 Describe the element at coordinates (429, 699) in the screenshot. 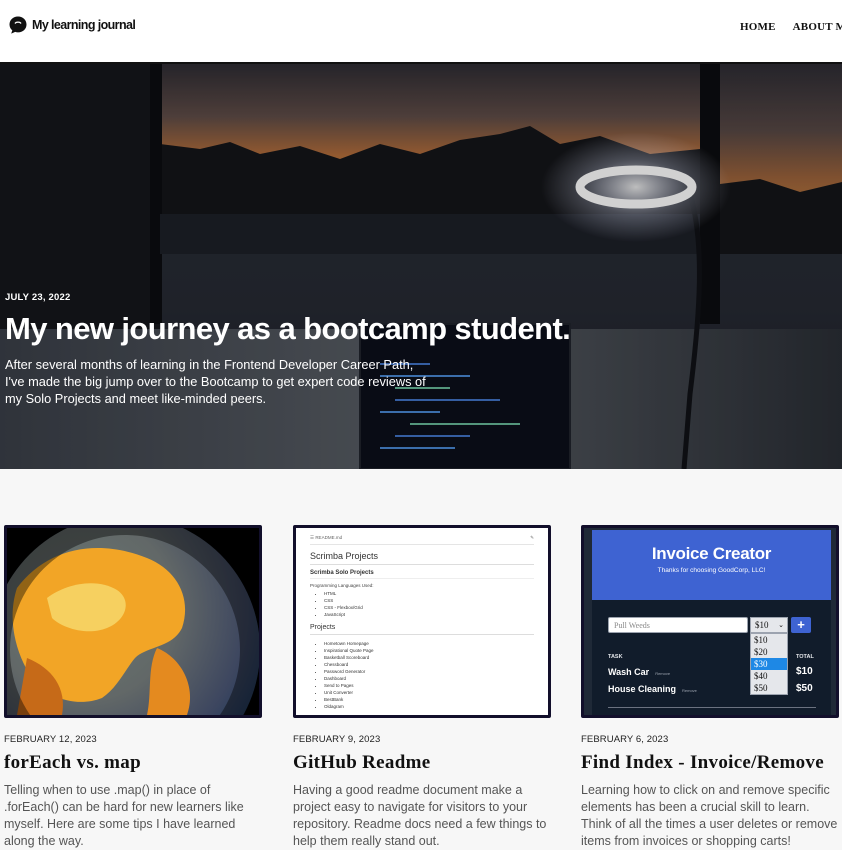

I see `list-item: BestBank` at that location.